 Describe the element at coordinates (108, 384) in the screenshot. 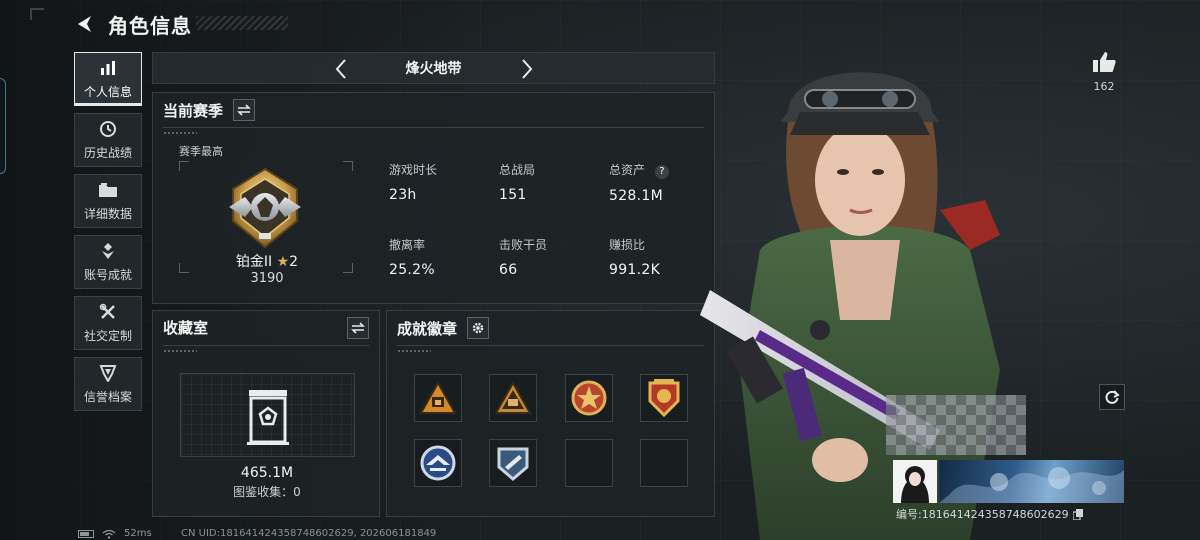

I see `nav-item-credit: 信誉档案` at that location.